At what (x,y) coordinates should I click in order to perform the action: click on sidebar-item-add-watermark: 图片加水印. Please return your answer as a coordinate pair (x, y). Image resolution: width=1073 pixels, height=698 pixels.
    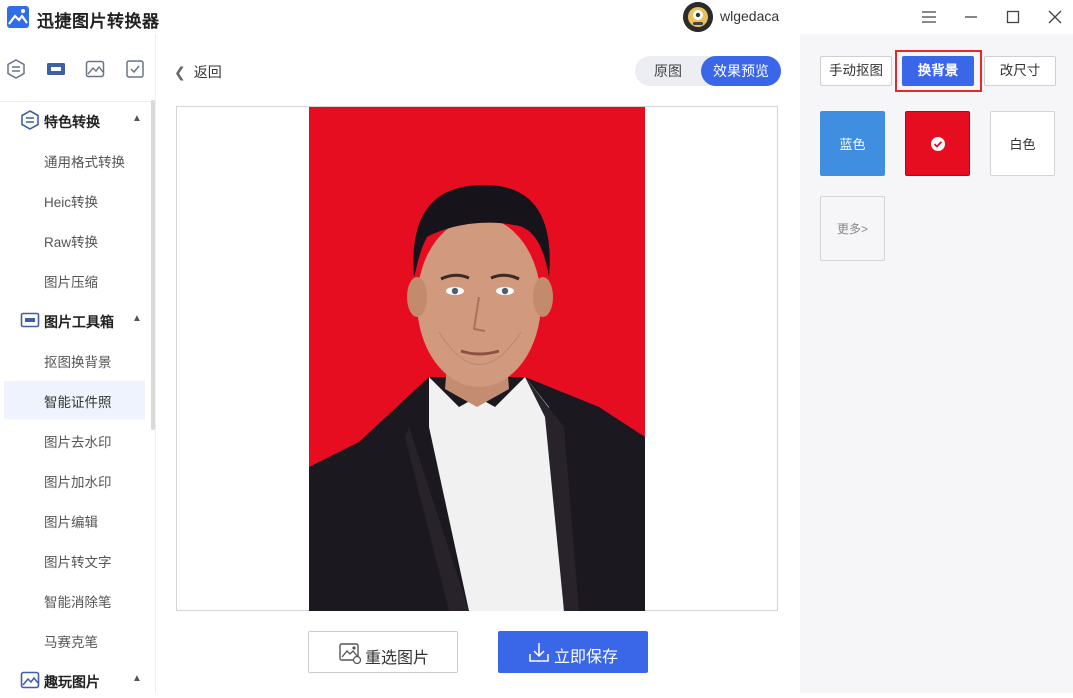
    Looking at the image, I should click on (74, 480).